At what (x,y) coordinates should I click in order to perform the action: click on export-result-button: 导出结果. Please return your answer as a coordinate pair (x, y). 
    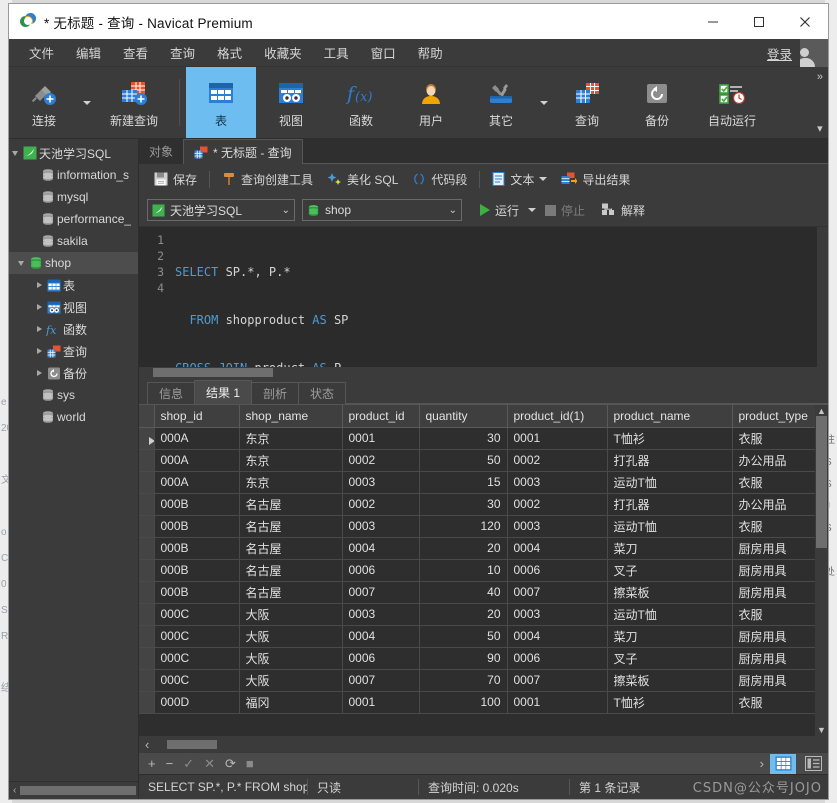
    Looking at the image, I should click on (595, 179).